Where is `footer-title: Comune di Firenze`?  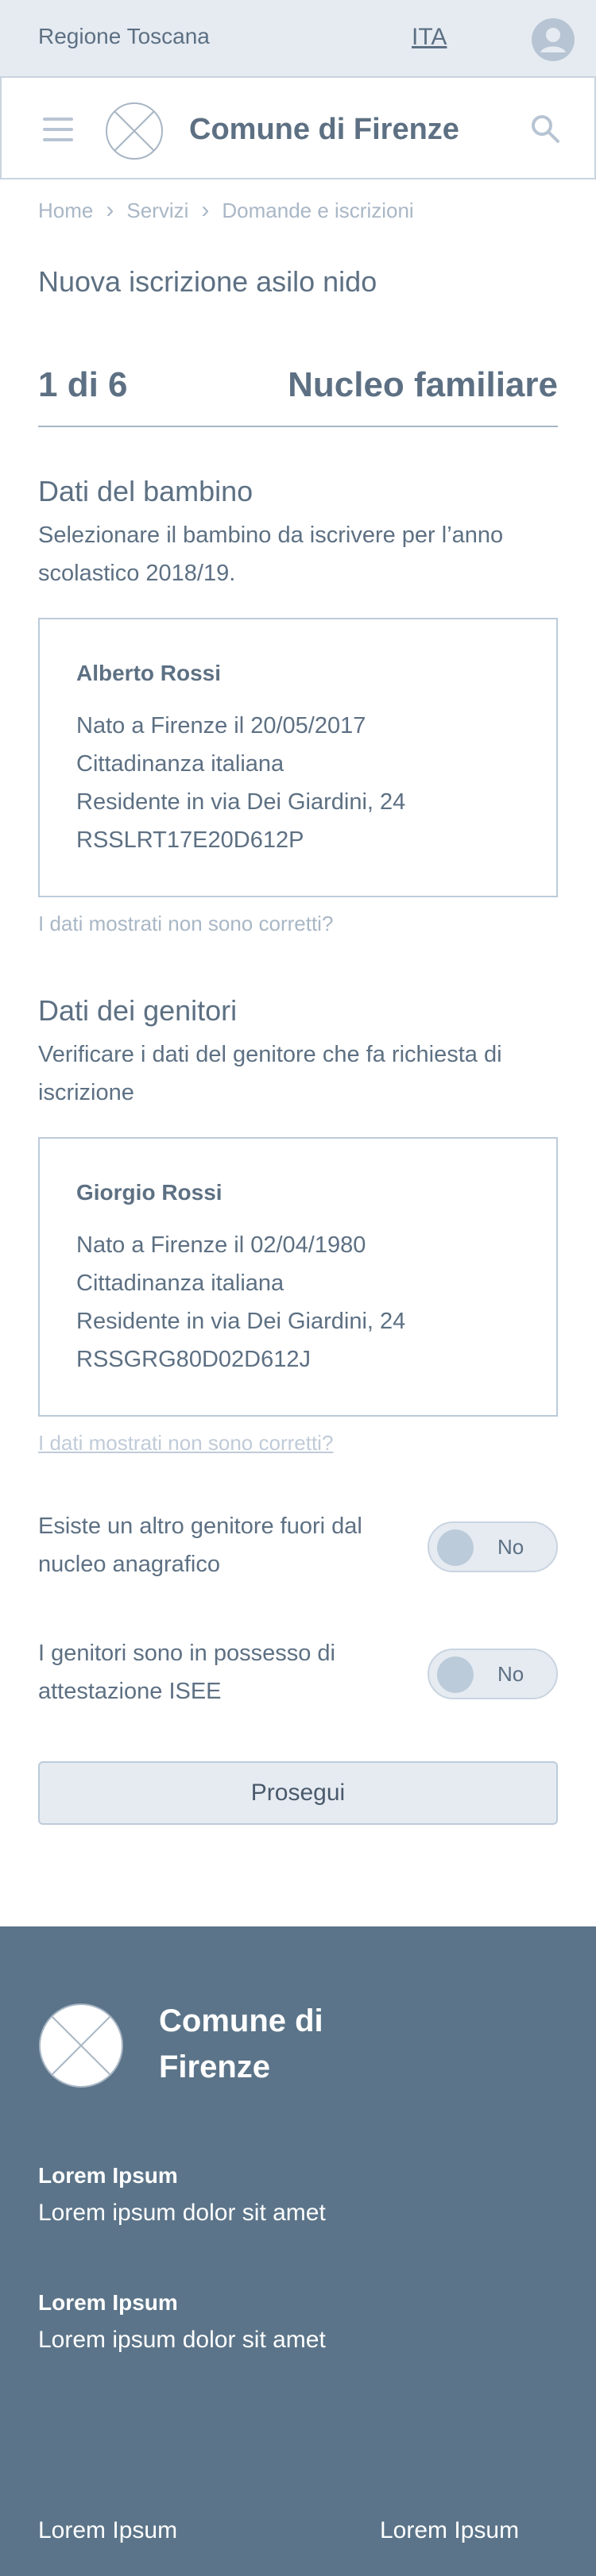
footer-title: Comune di Firenze is located at coordinates (241, 2043).